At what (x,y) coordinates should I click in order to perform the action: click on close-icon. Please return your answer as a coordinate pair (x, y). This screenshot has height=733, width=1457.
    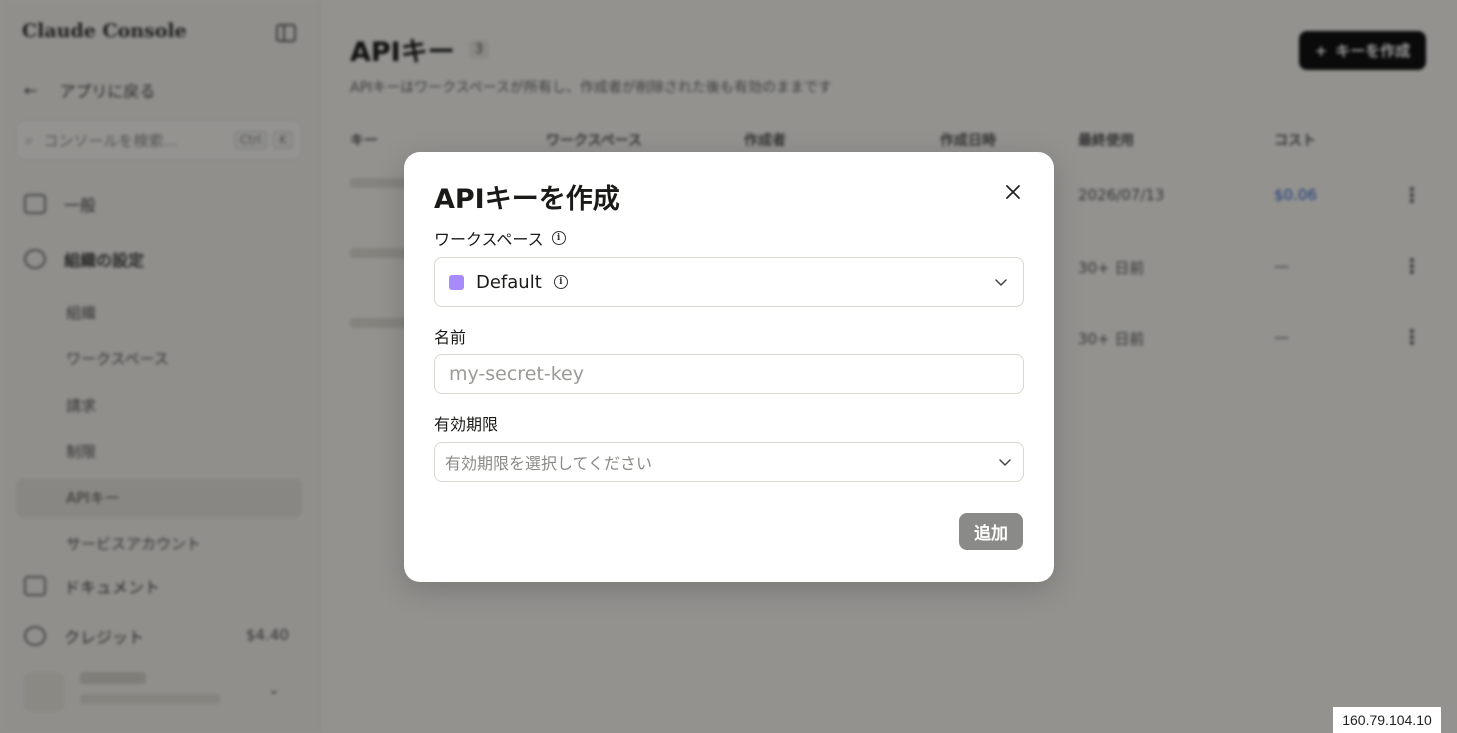
    Looking at the image, I should click on (1013, 192).